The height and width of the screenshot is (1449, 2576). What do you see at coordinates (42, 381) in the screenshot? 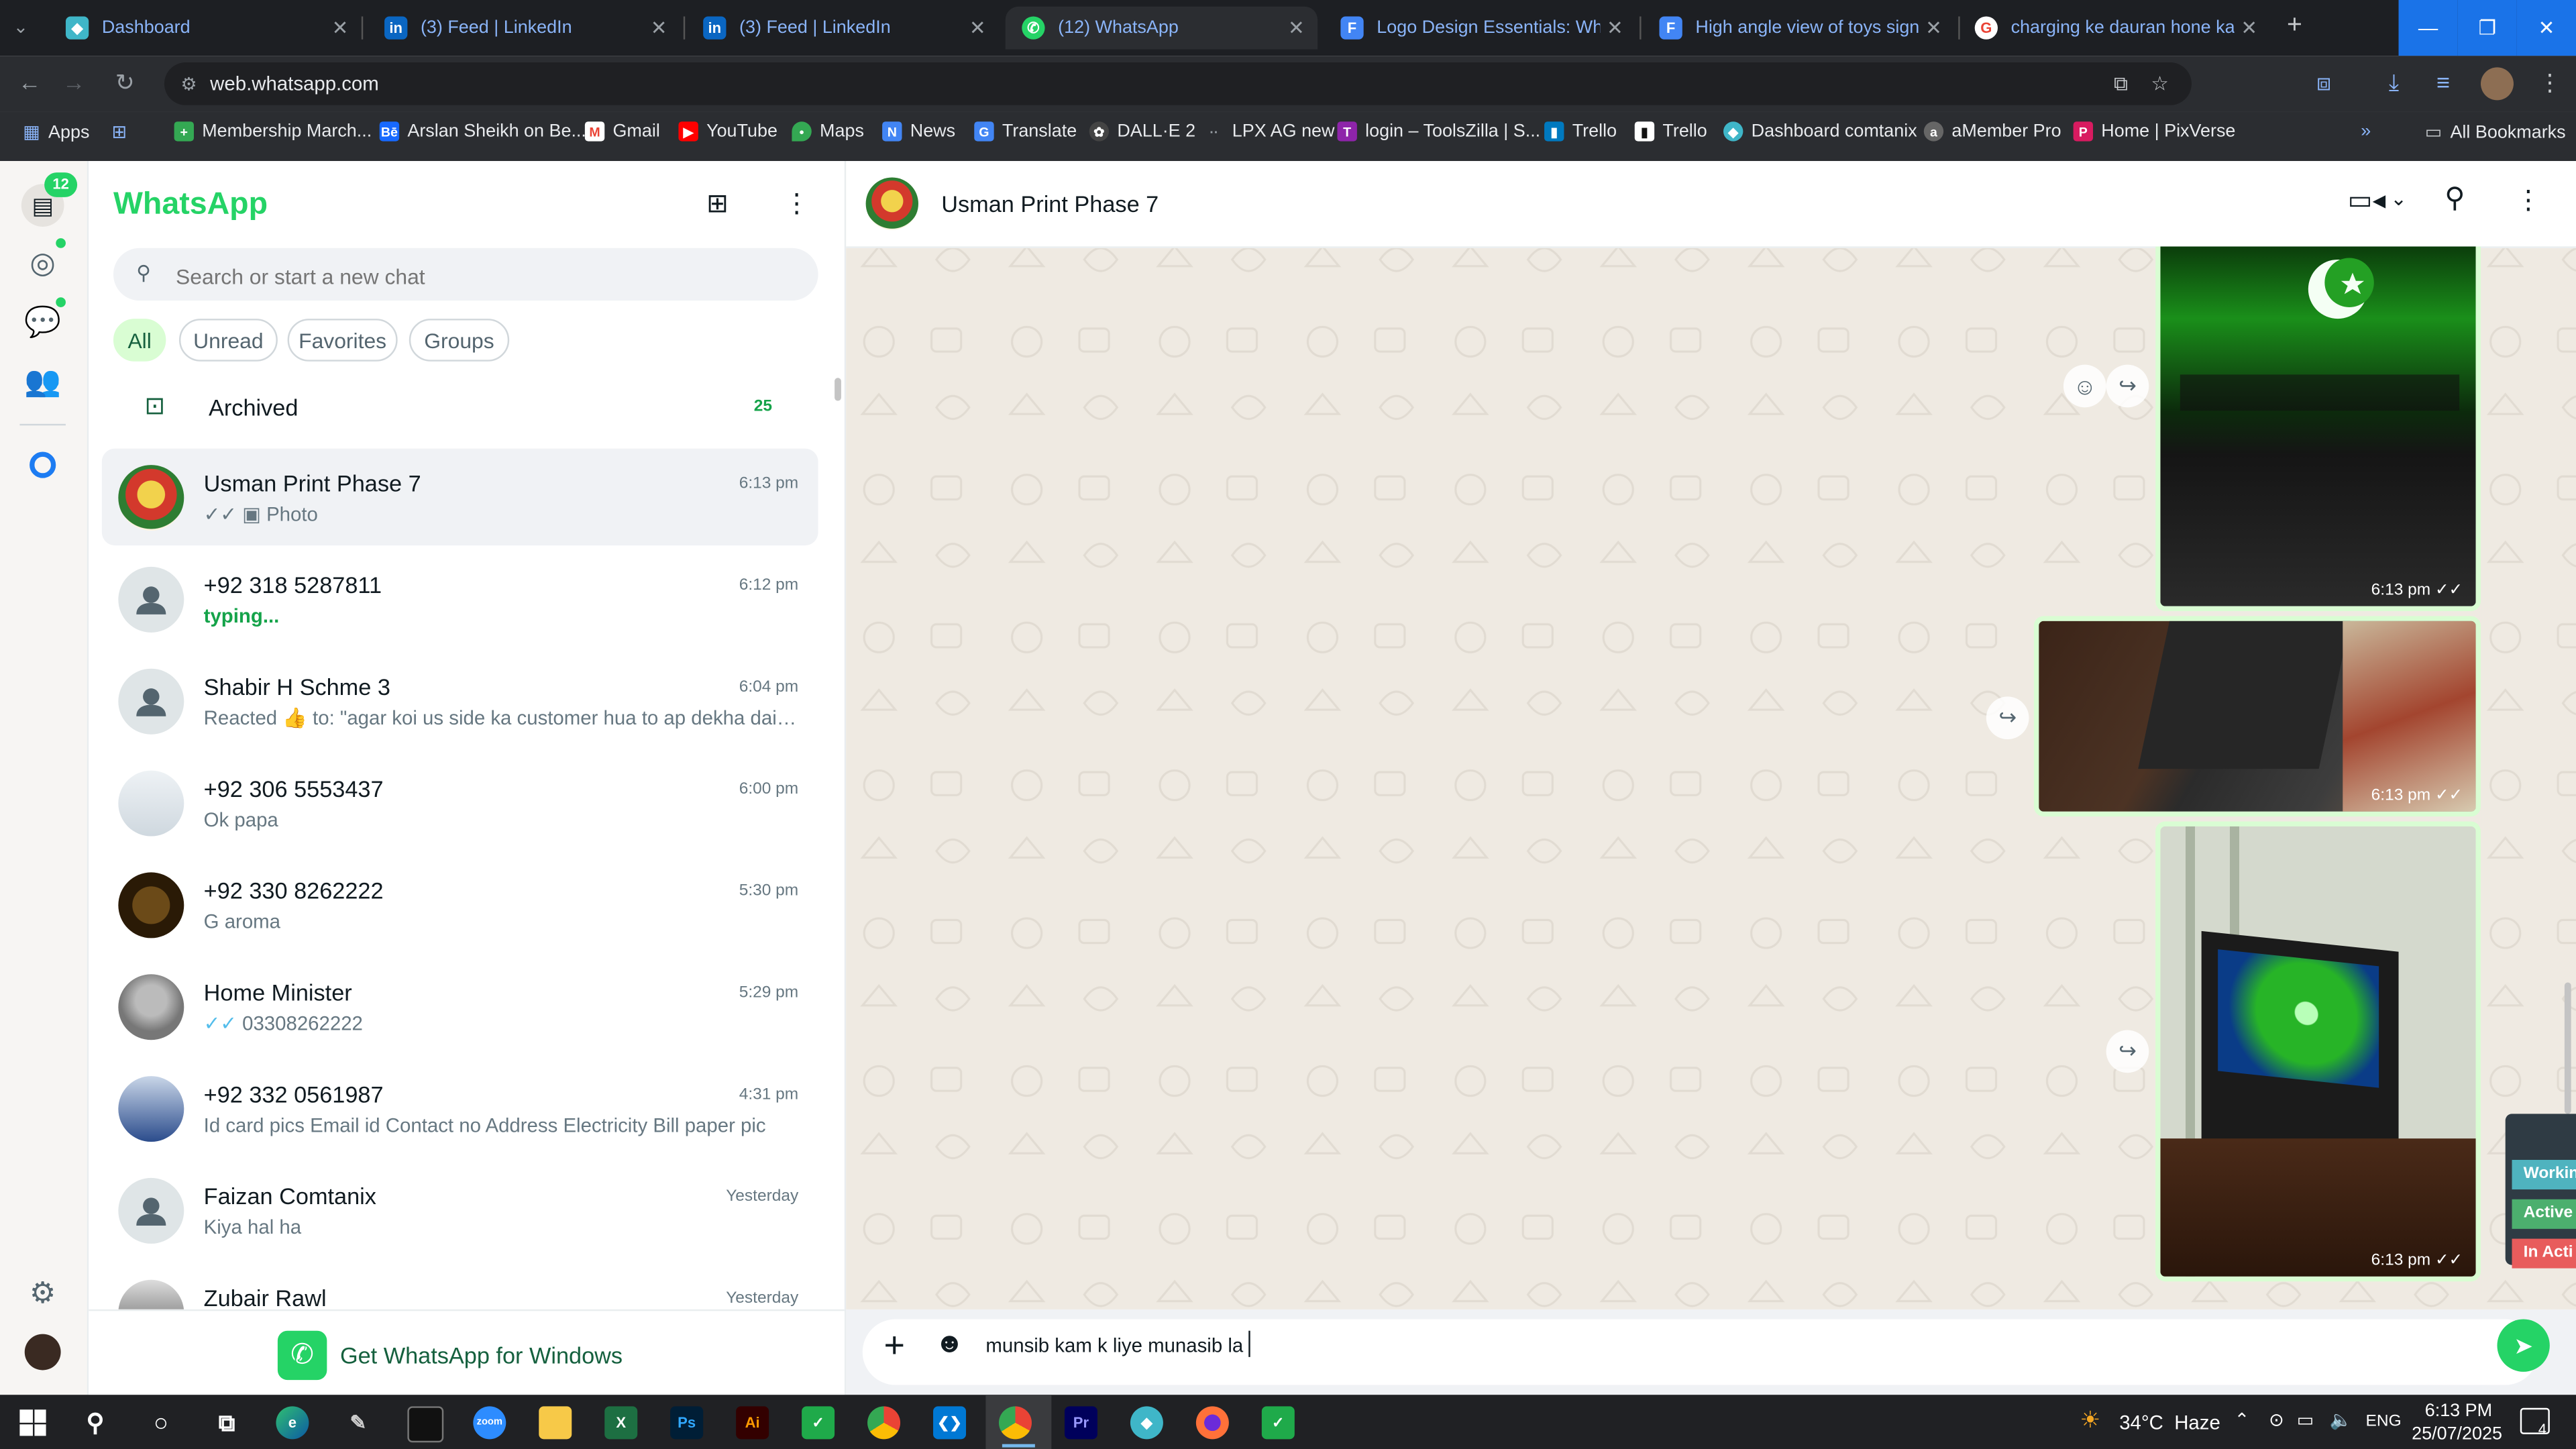
I see `communities-icon: 👥` at bounding box center [42, 381].